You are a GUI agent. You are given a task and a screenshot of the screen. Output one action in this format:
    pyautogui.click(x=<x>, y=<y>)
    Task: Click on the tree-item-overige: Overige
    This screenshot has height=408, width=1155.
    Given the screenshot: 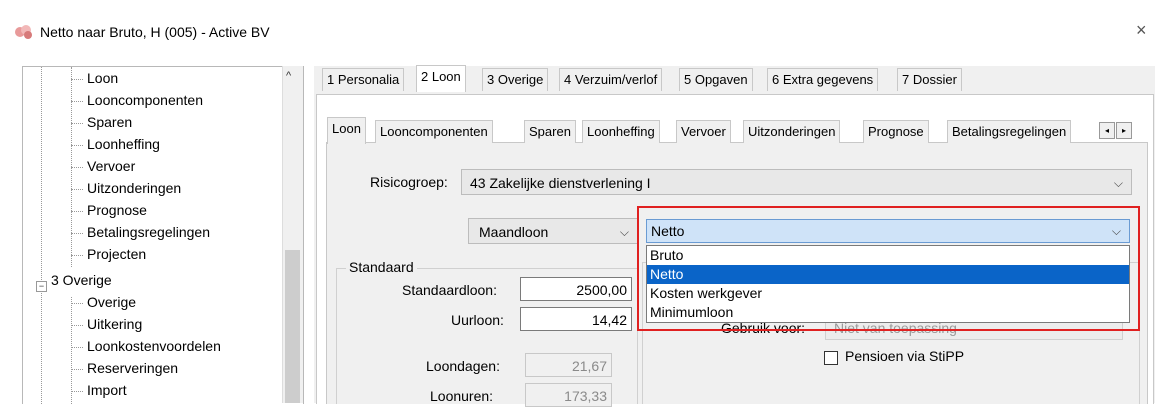 What is the action you would take?
    pyautogui.click(x=111, y=302)
    